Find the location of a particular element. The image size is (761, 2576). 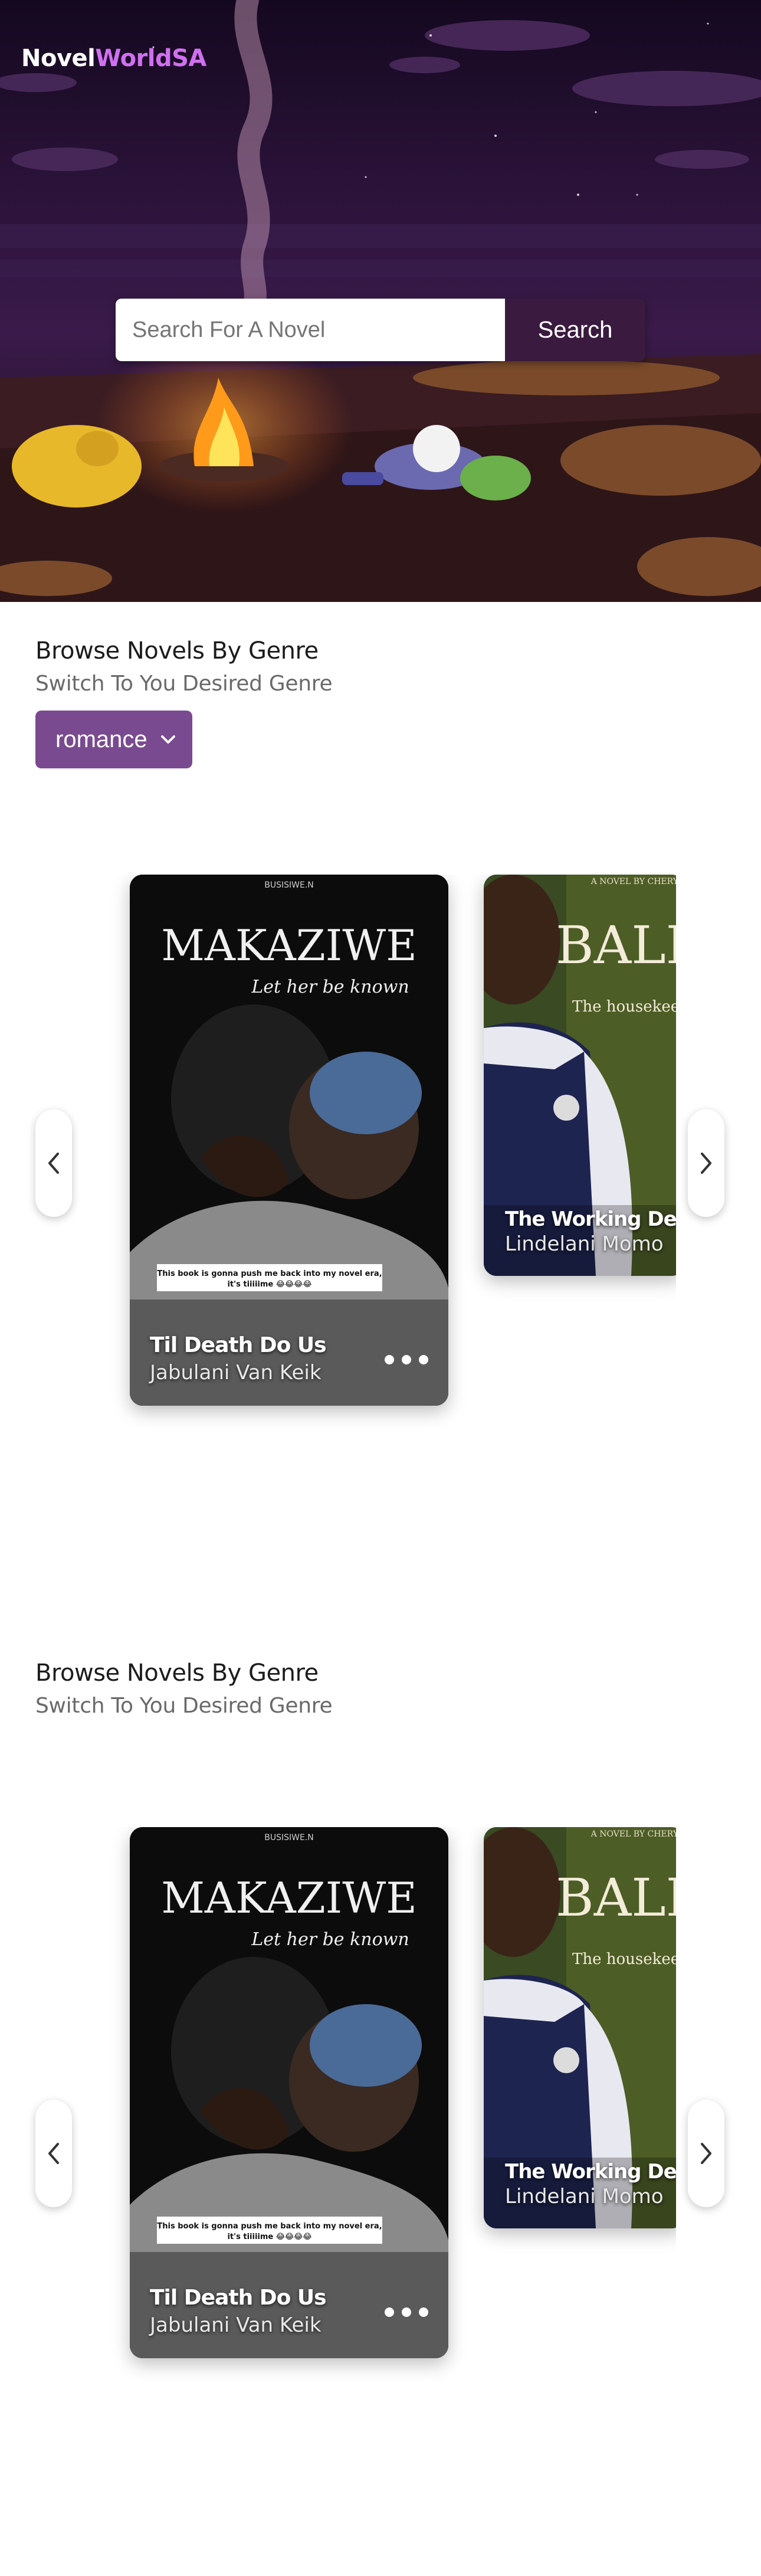

search-button: Search is located at coordinates (575, 330).